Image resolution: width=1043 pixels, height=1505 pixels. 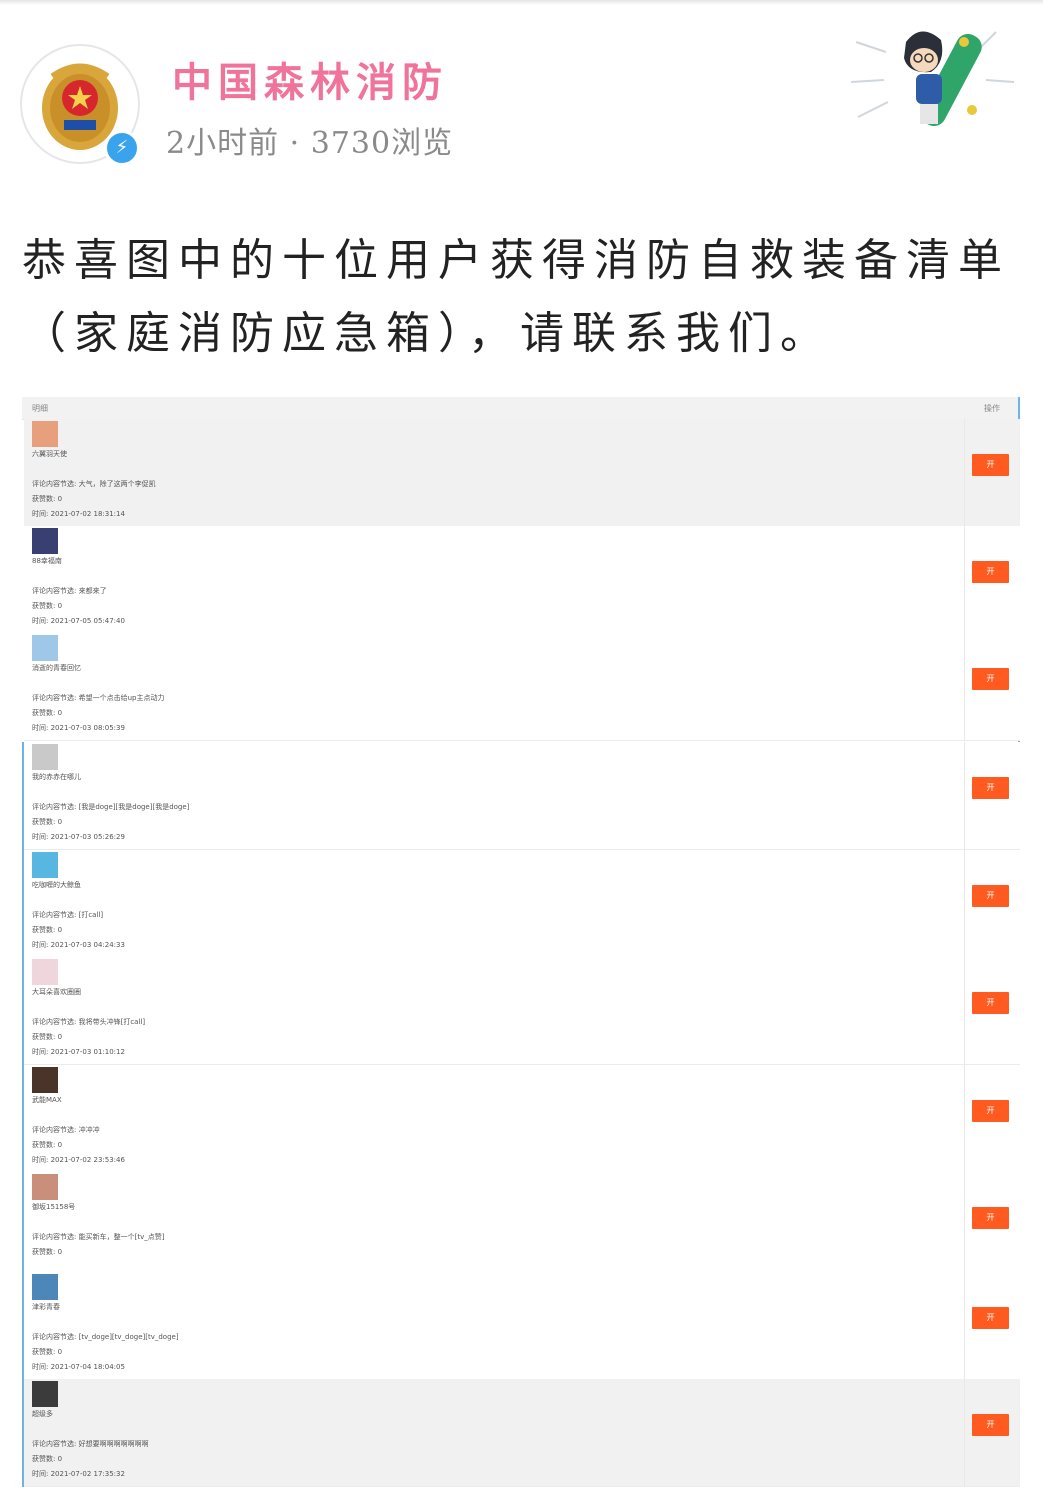 I want to click on user-name: 御坂15158号, so click(x=53, y=1207).